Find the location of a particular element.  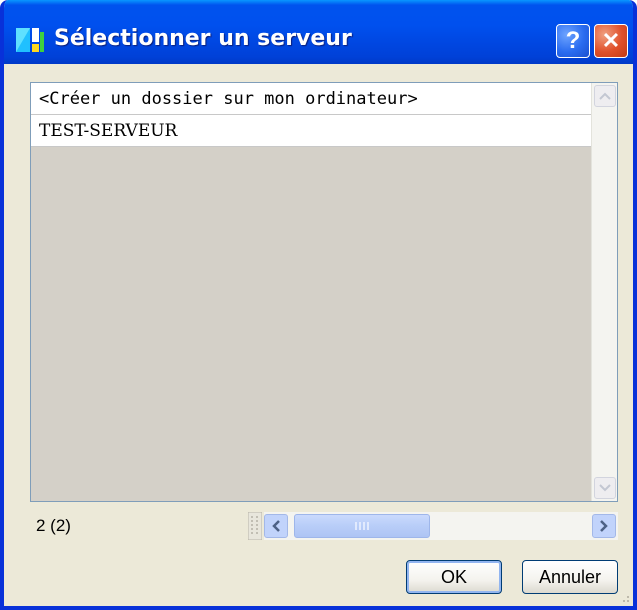

scroll-left-button is located at coordinates (276, 526).